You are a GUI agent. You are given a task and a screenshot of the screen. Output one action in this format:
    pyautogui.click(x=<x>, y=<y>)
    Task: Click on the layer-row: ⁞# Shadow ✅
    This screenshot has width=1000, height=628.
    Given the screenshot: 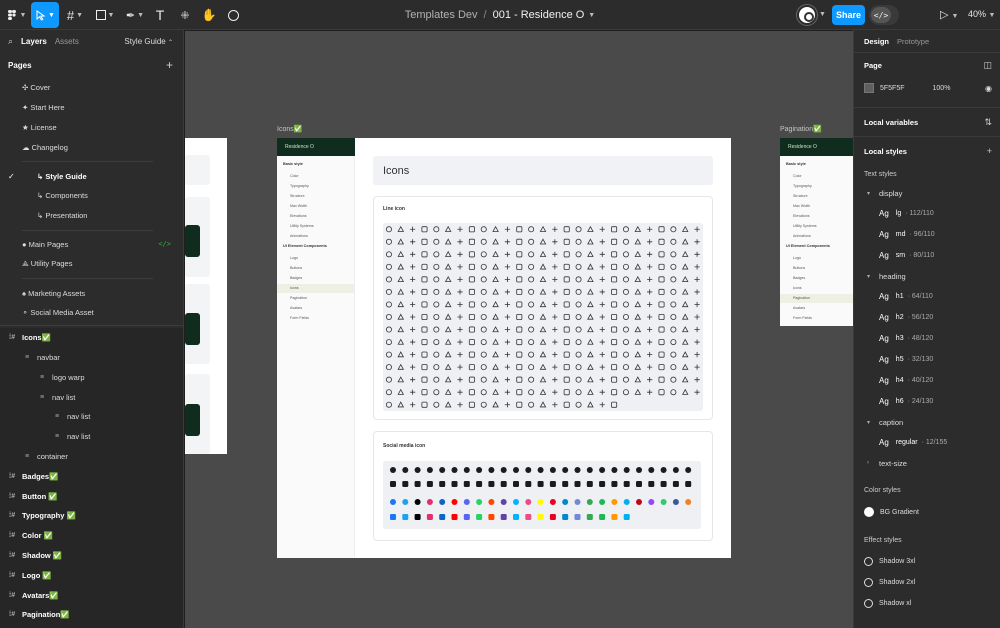 What is the action you would take?
    pyautogui.click(x=91, y=556)
    